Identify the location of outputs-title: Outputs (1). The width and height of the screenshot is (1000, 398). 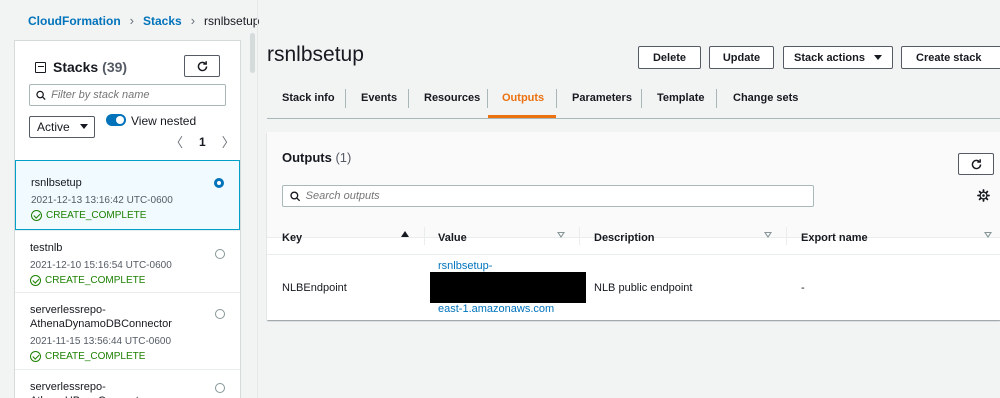
(316, 157).